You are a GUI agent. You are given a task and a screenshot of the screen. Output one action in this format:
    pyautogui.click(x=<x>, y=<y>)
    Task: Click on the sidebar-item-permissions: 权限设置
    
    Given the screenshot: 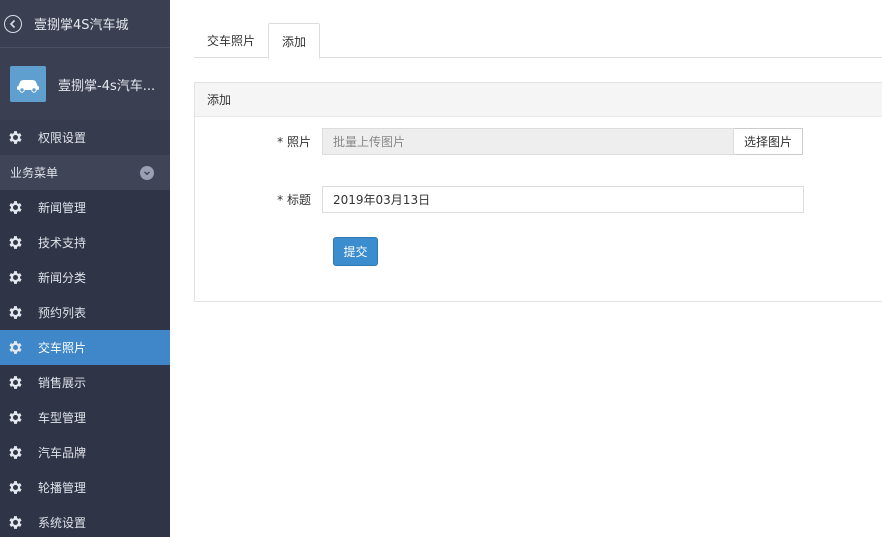 What is the action you would take?
    pyautogui.click(x=85, y=137)
    